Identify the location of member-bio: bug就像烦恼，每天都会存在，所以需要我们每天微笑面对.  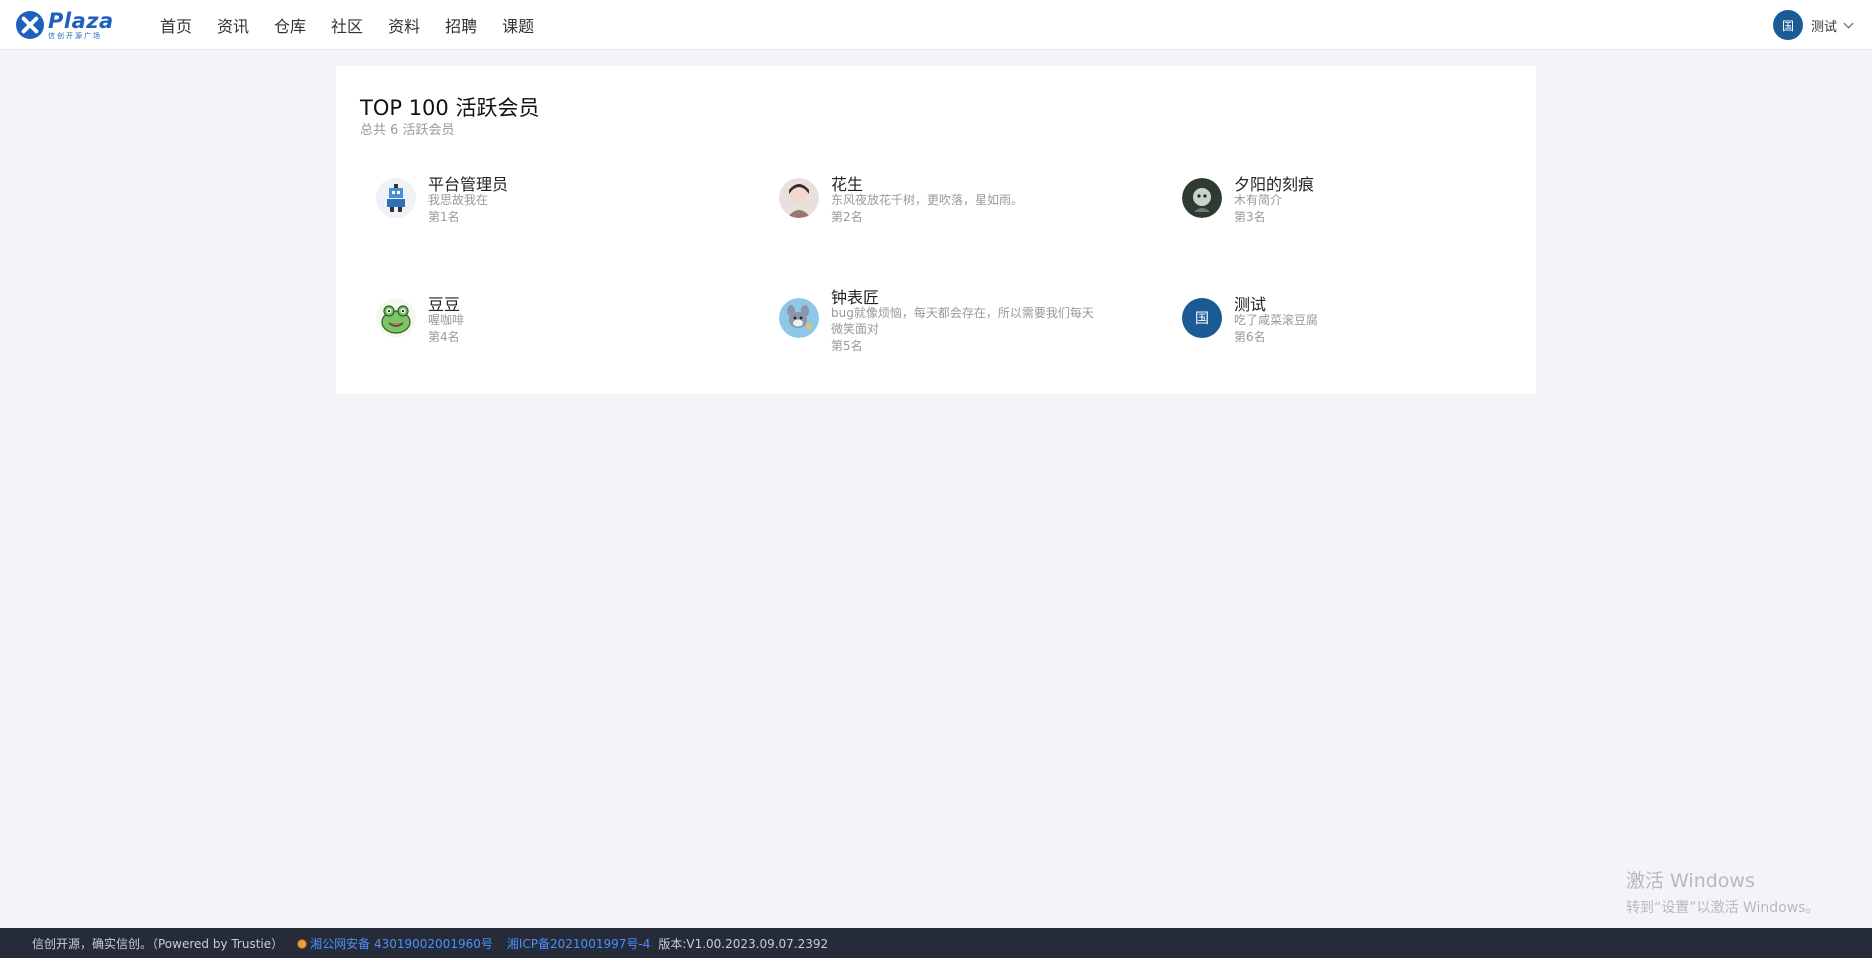
(962, 321).